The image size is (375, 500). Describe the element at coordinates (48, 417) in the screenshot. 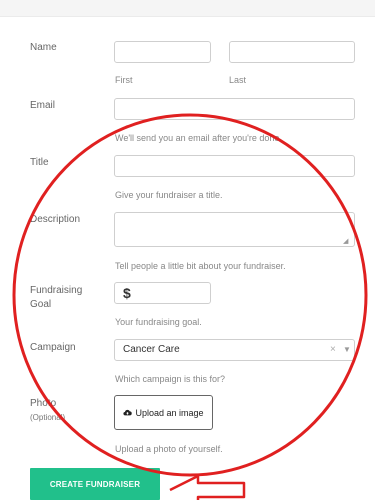

I see `photo-optional-text: (Optional)` at that location.